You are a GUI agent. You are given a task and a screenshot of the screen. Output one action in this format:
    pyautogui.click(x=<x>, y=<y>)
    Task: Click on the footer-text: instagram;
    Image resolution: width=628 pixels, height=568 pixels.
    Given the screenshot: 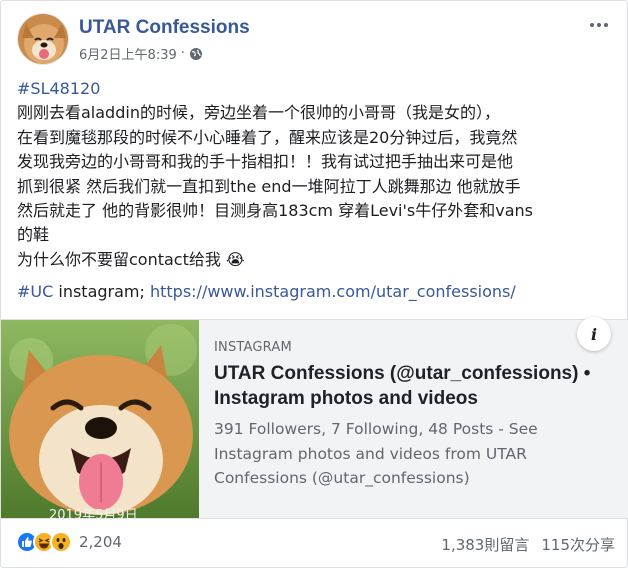 What is the action you would take?
    pyautogui.click(x=101, y=292)
    